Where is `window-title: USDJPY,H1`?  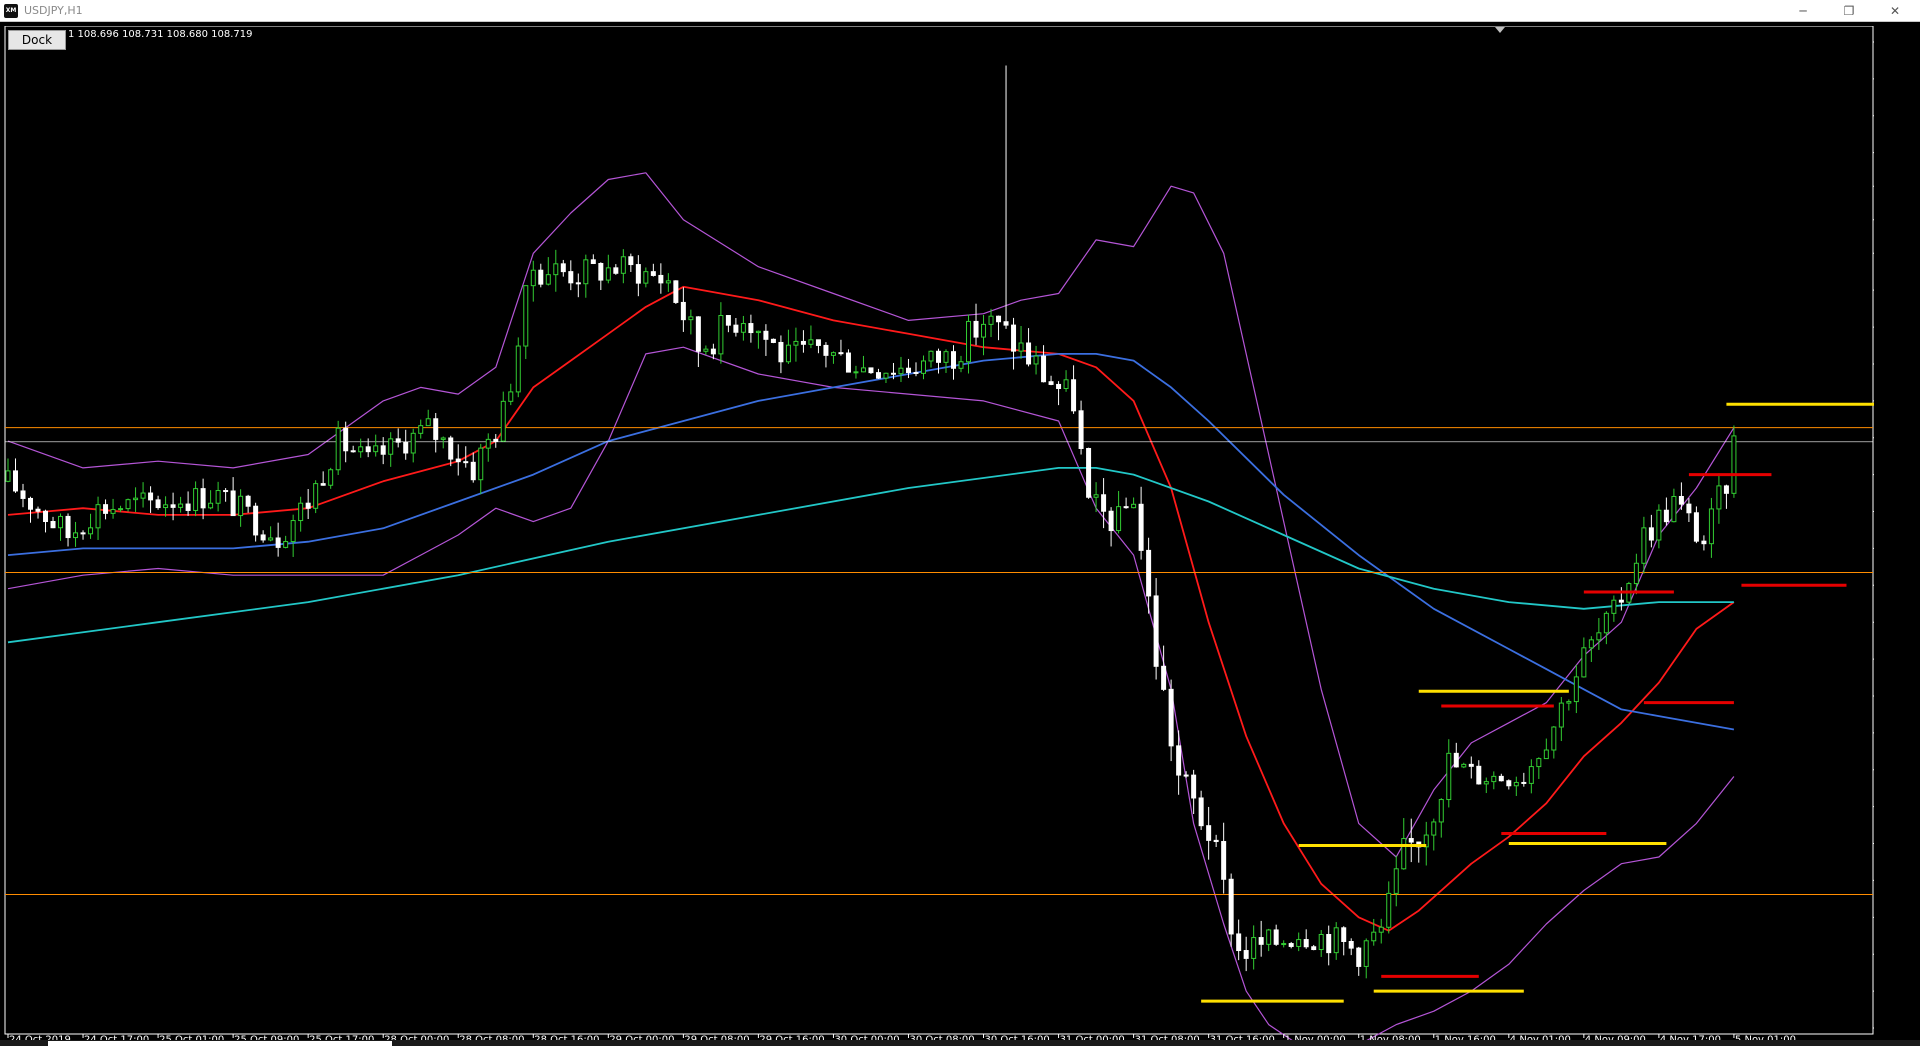 window-title: USDJPY,H1 is located at coordinates (53, 10).